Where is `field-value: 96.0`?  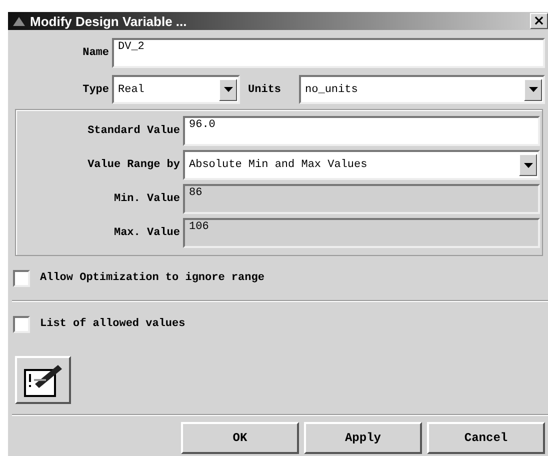
field-value: 96.0 is located at coordinates (202, 126).